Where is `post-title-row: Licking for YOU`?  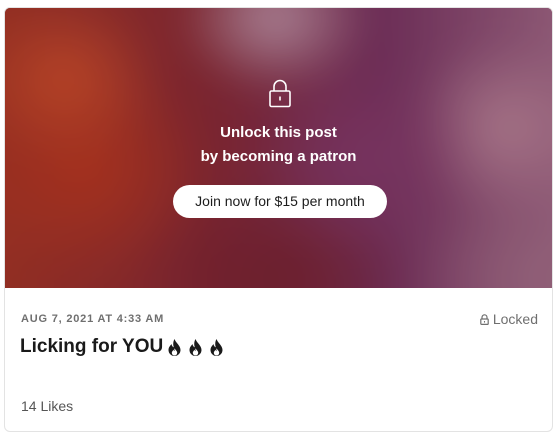
post-title-row: Licking for YOU is located at coordinates (122, 347).